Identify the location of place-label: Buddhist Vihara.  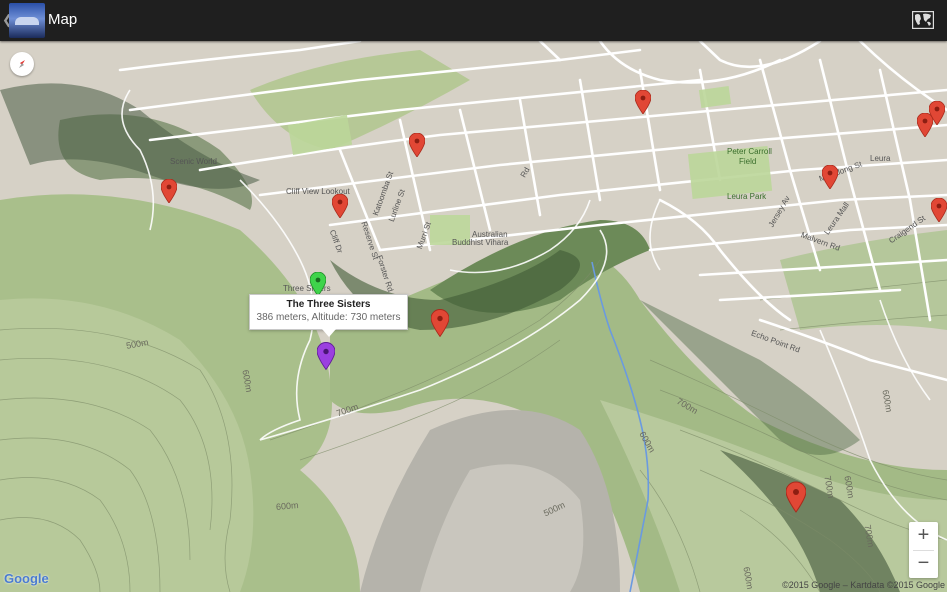
(480, 242).